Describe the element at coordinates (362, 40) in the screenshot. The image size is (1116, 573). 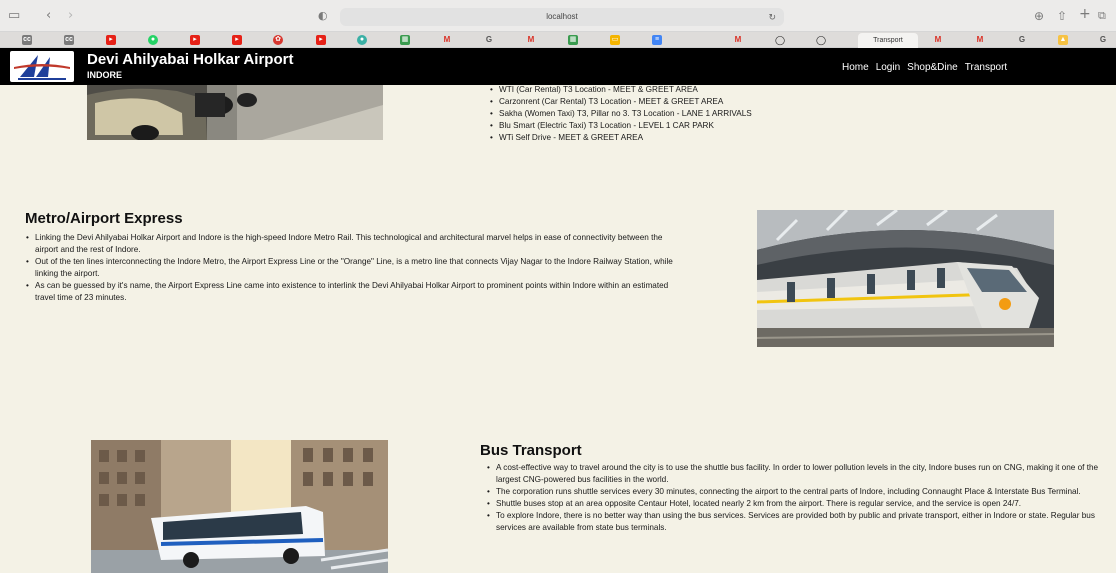
I see `tab-favicon-icon: ●` at that location.